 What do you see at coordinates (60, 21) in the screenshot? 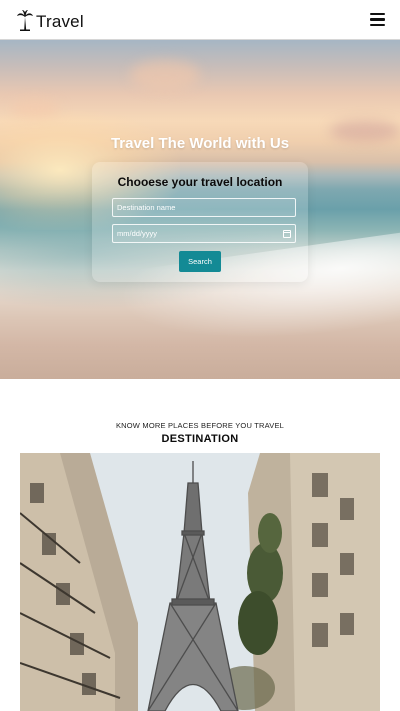
I see `brand-name: Travel` at bounding box center [60, 21].